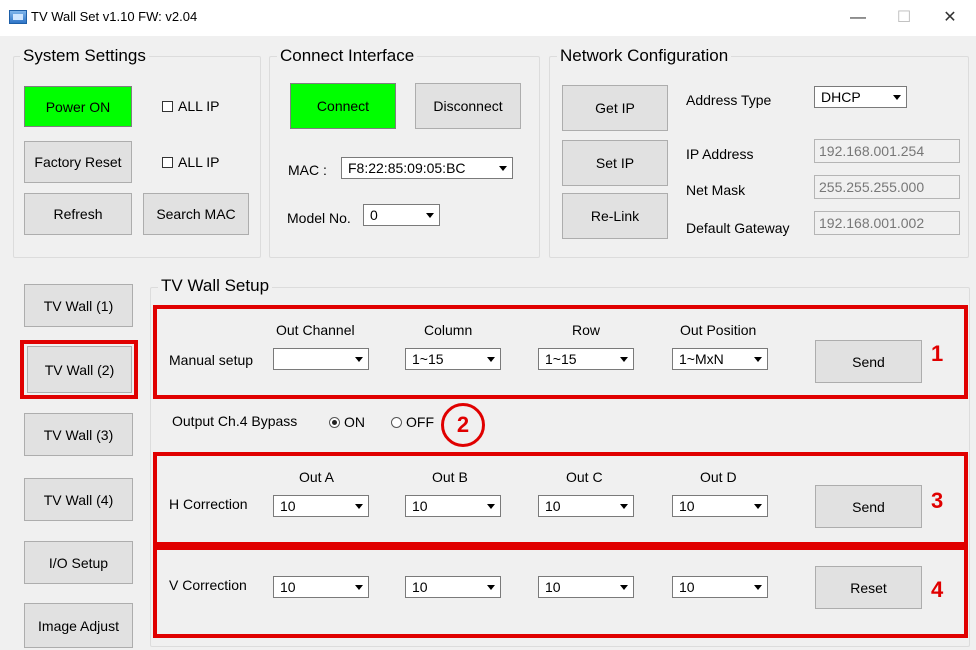  I want to click on get-ip-button: Get IP, so click(615, 108).